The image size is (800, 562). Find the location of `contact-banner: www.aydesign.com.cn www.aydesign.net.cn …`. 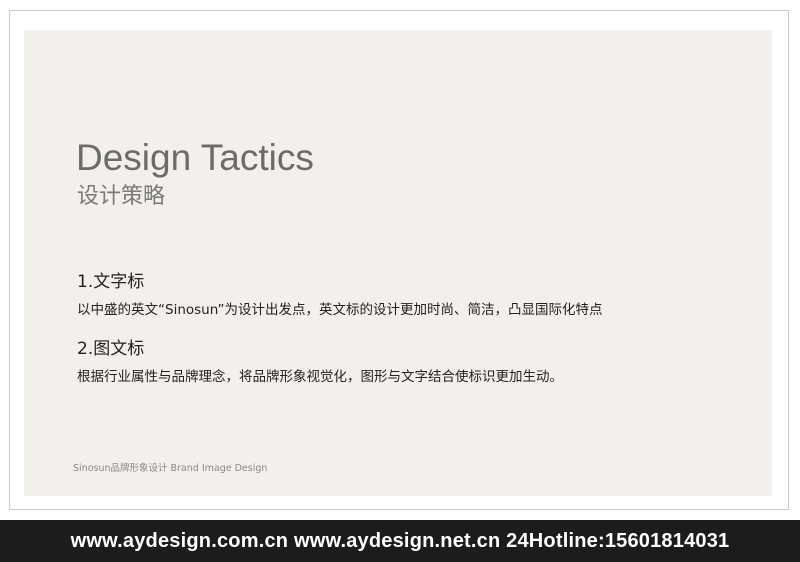

contact-banner: www.aydesign.com.cn www.aydesign.net.cn … is located at coordinates (400, 541).